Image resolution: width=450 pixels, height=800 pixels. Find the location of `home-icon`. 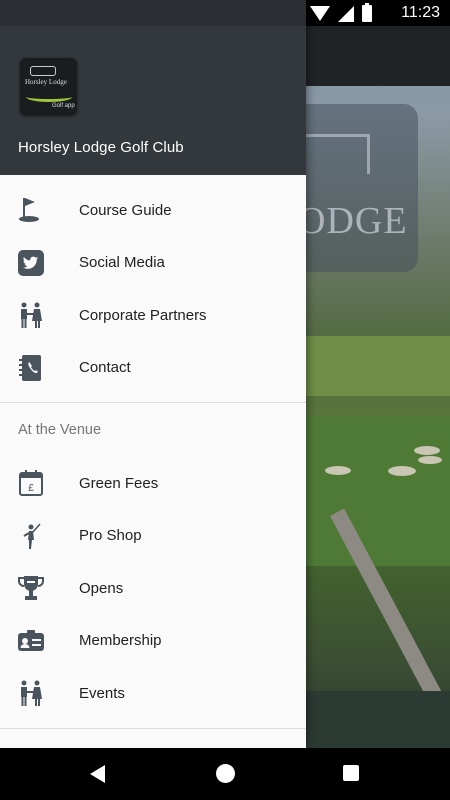

home-icon is located at coordinates (225, 773).